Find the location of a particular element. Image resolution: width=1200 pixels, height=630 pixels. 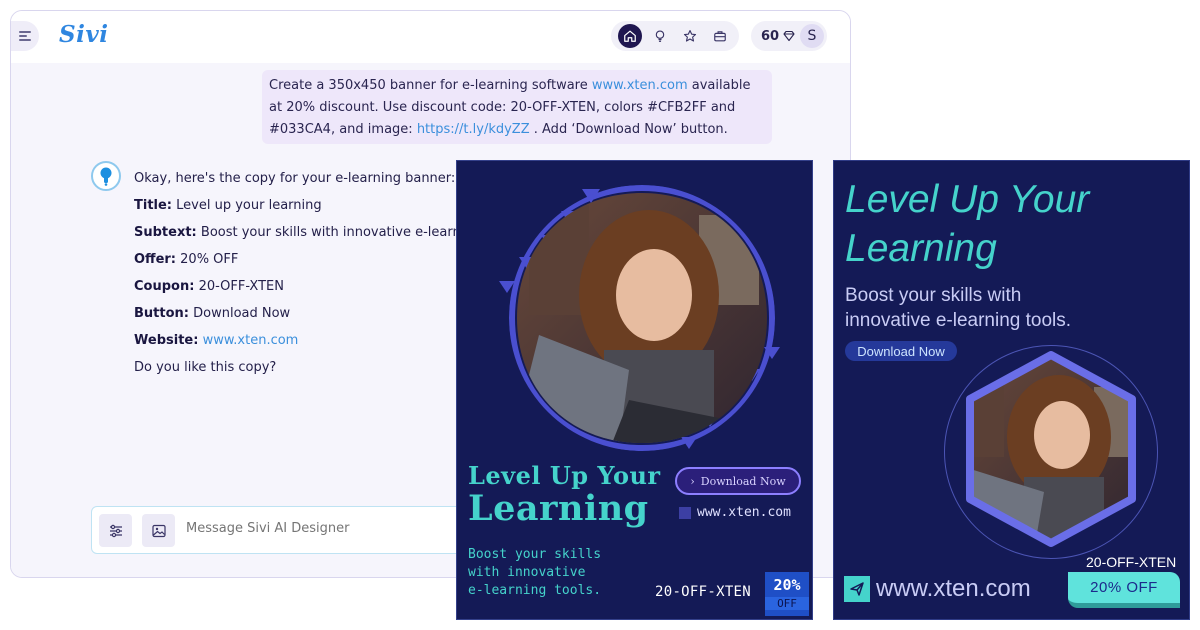

image-upload-button is located at coordinates (158, 530).